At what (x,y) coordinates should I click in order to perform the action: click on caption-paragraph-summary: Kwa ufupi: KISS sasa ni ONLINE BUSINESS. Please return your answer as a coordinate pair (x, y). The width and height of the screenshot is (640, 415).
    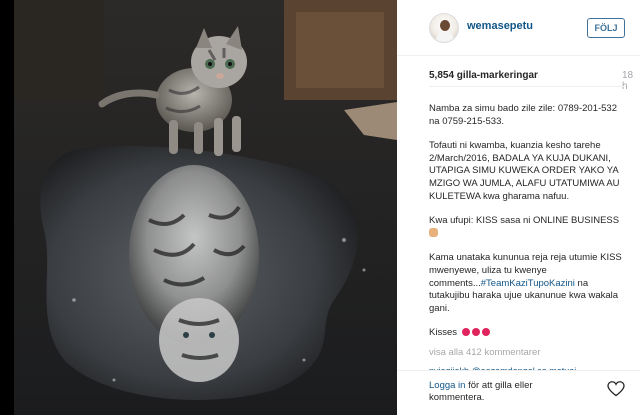
    Looking at the image, I should click on (527, 227).